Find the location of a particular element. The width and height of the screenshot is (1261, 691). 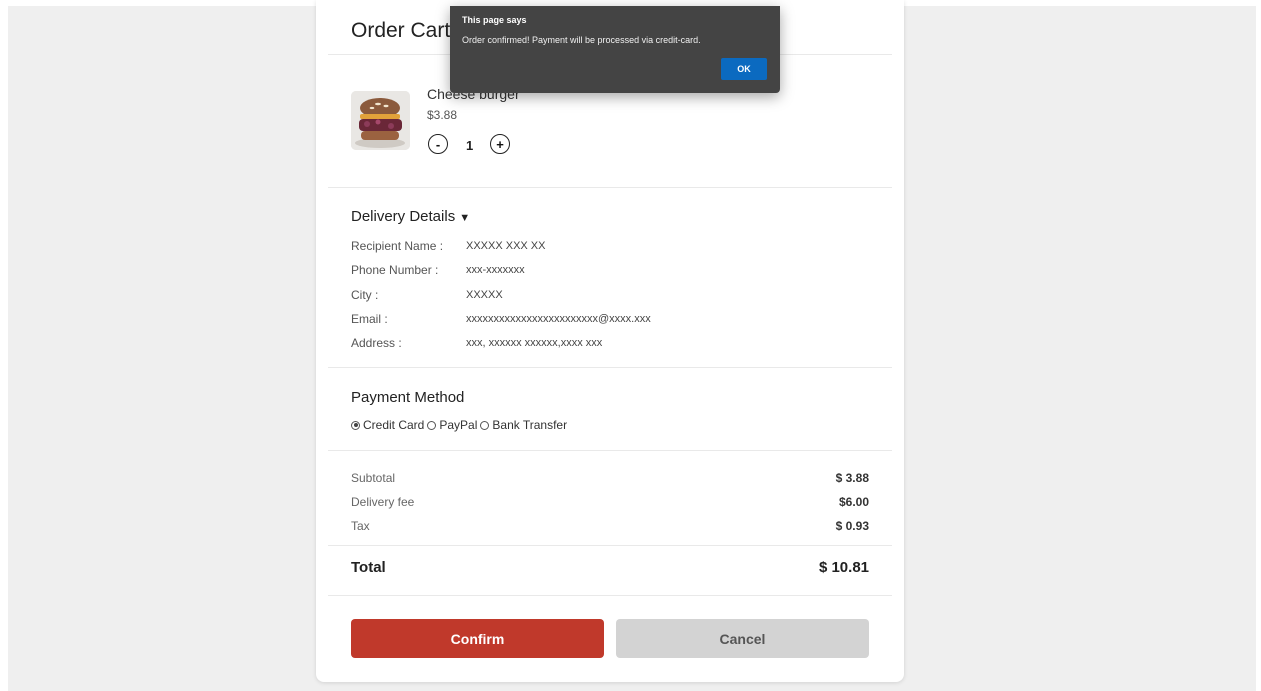

subtotal-value: $ 3.88 is located at coordinates (852, 478).